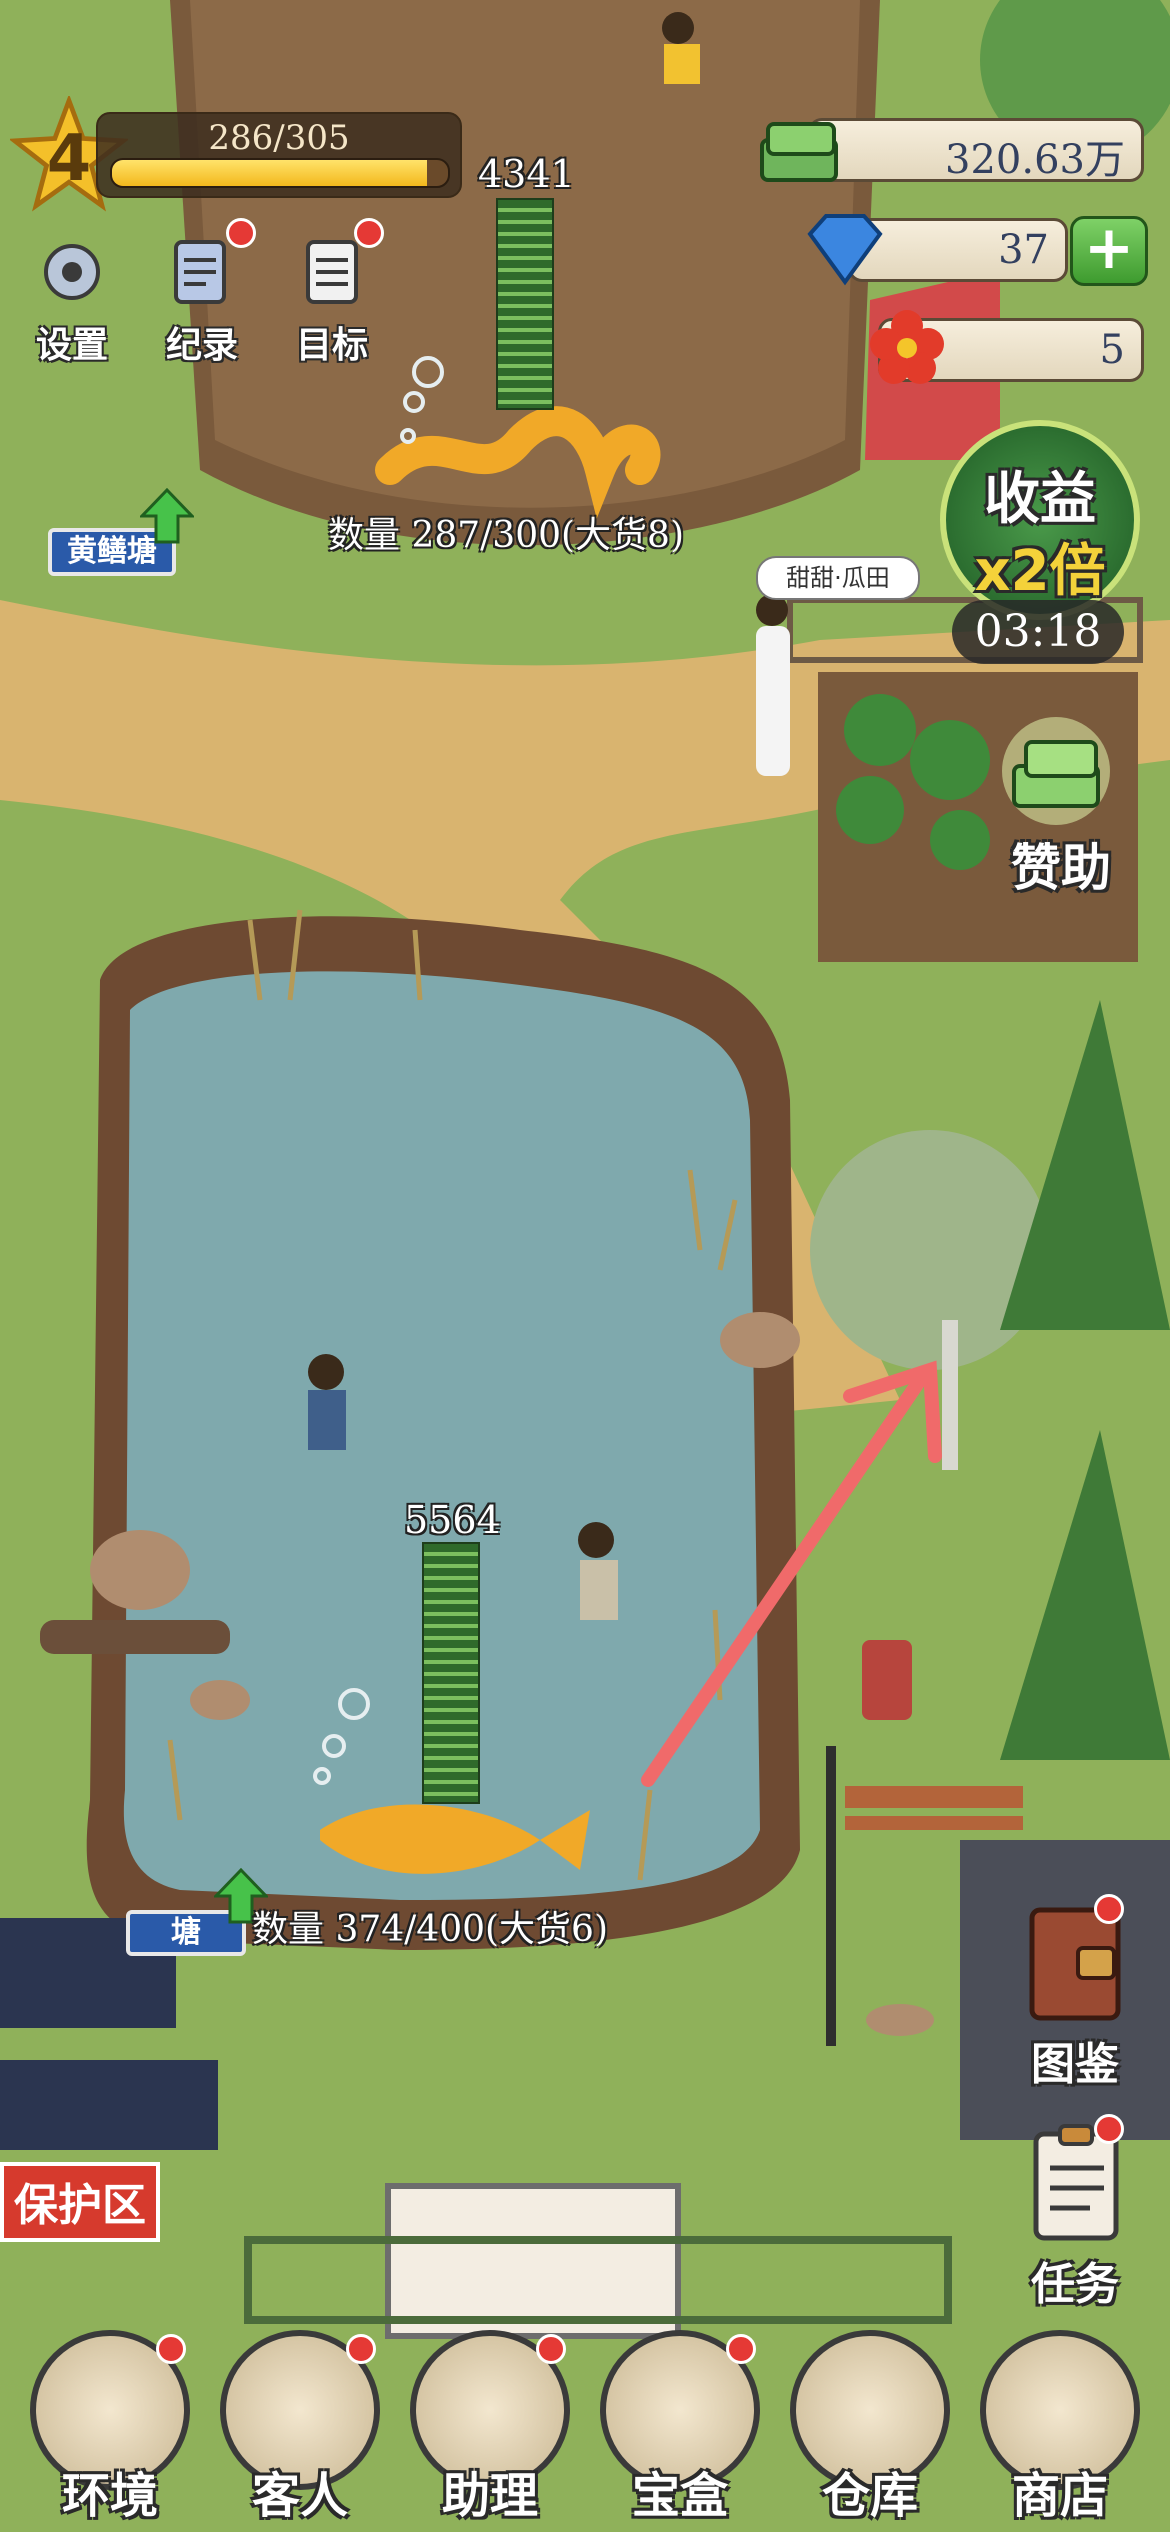 This screenshot has width=1170, height=2532. What do you see at coordinates (526, 174) in the screenshot?
I see `eel-stack-count: 4341` at bounding box center [526, 174].